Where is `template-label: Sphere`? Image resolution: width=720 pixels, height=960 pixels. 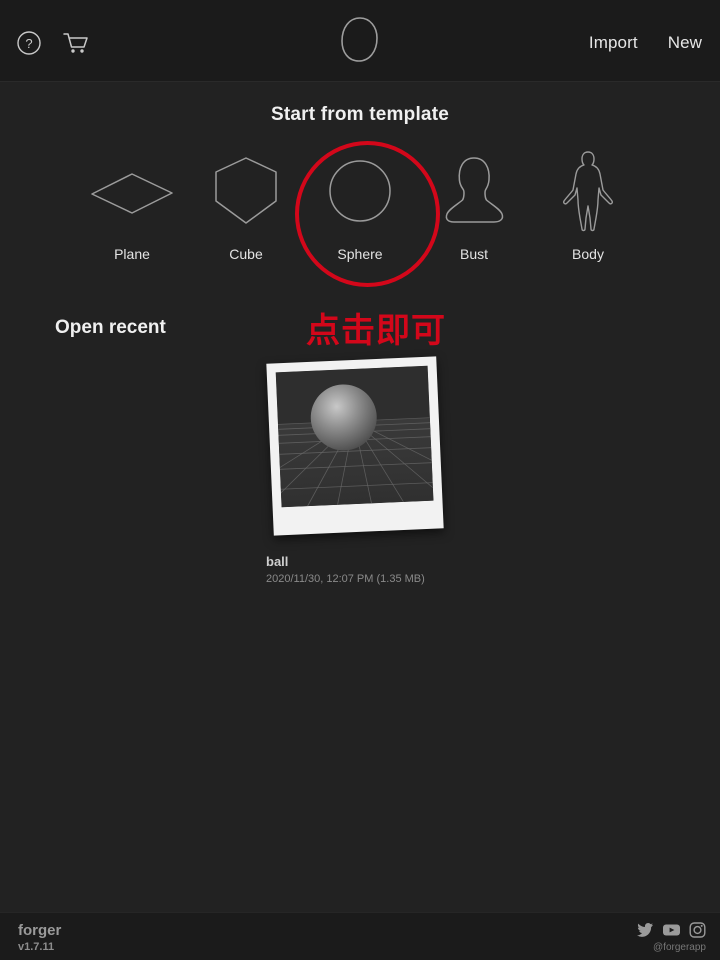
template-label: Sphere is located at coordinates (360, 254).